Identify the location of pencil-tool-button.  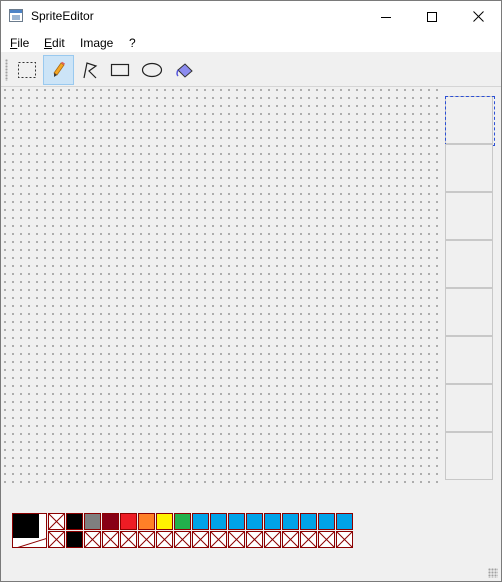
(58, 70).